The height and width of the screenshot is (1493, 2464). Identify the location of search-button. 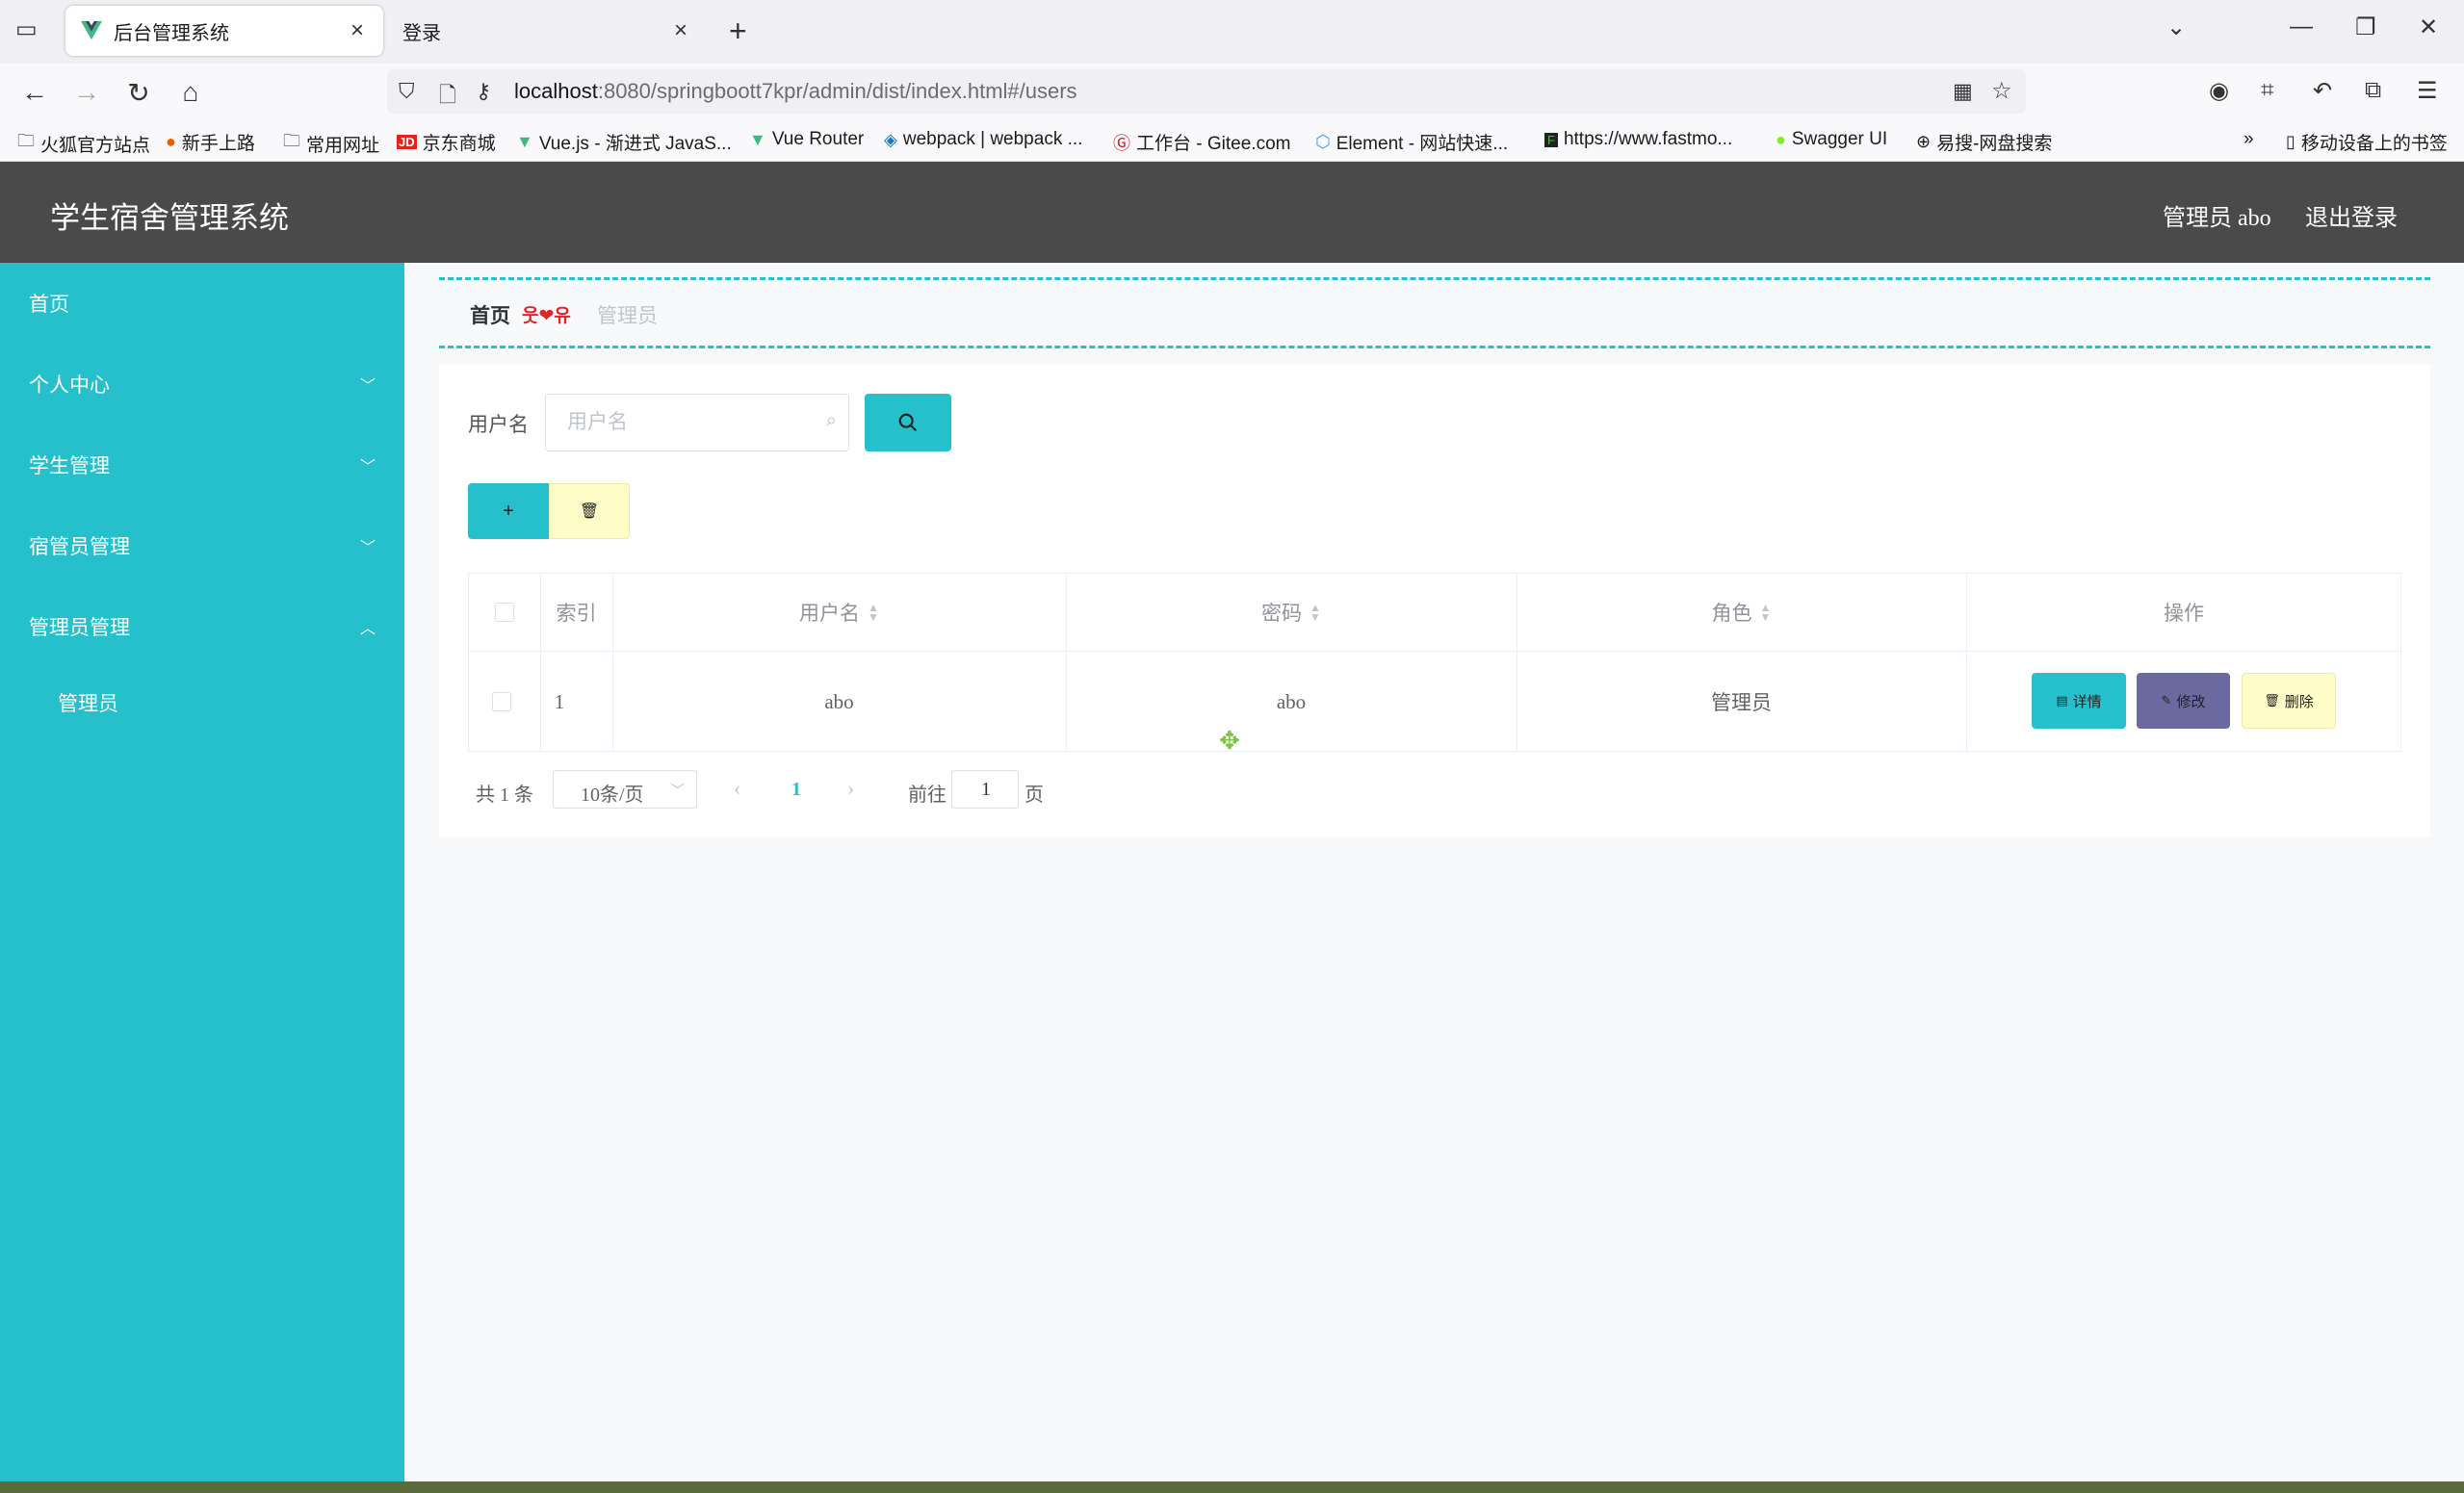
(908, 422).